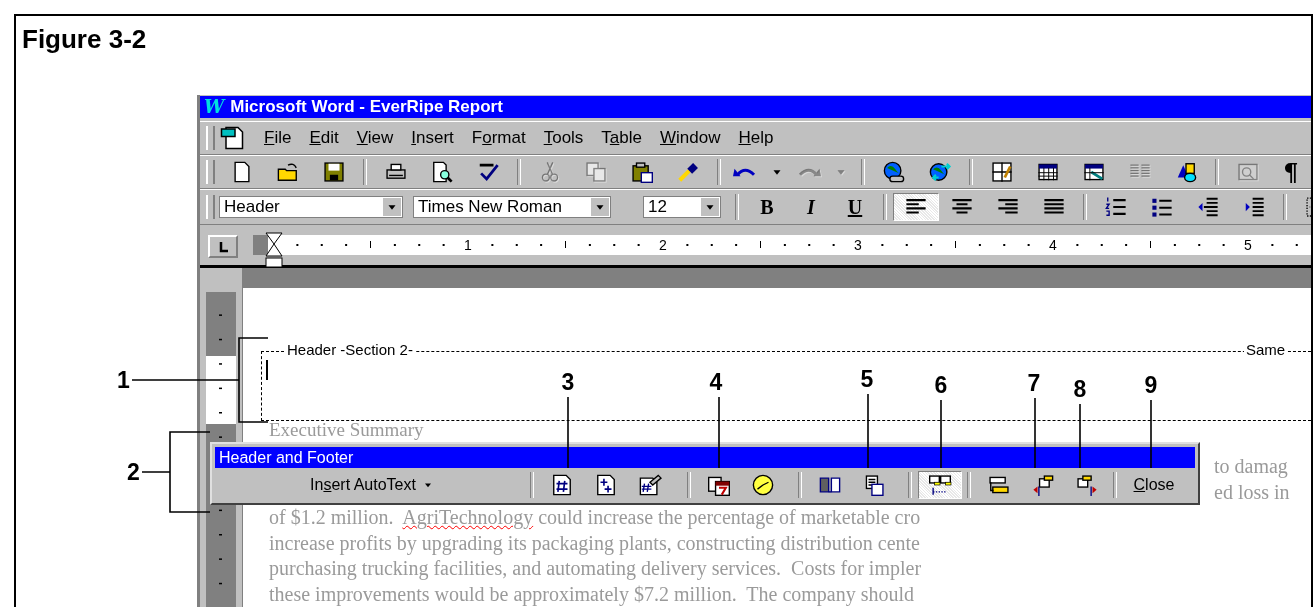 The width and height of the screenshot is (1313, 607). What do you see at coordinates (123, 380) in the screenshot?
I see `callout-number: 1` at bounding box center [123, 380].